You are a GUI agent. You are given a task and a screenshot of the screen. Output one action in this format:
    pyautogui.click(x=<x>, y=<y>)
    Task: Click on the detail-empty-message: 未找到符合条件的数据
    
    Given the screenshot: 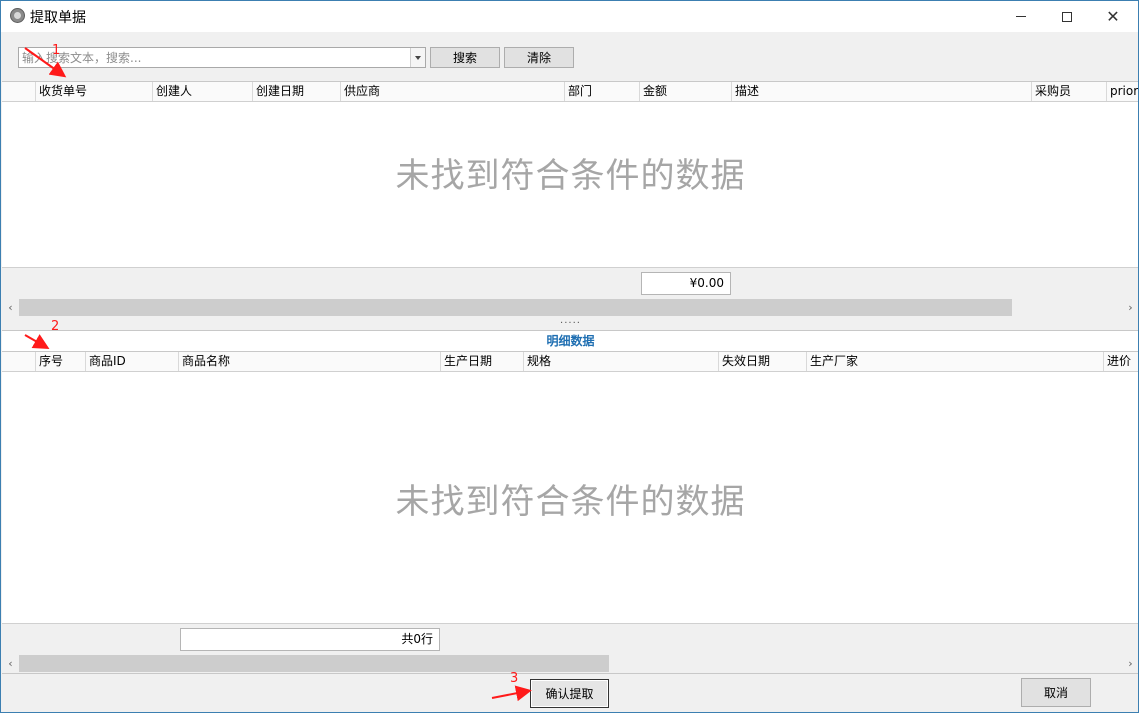 What is the action you would take?
    pyautogui.click(x=570, y=502)
    